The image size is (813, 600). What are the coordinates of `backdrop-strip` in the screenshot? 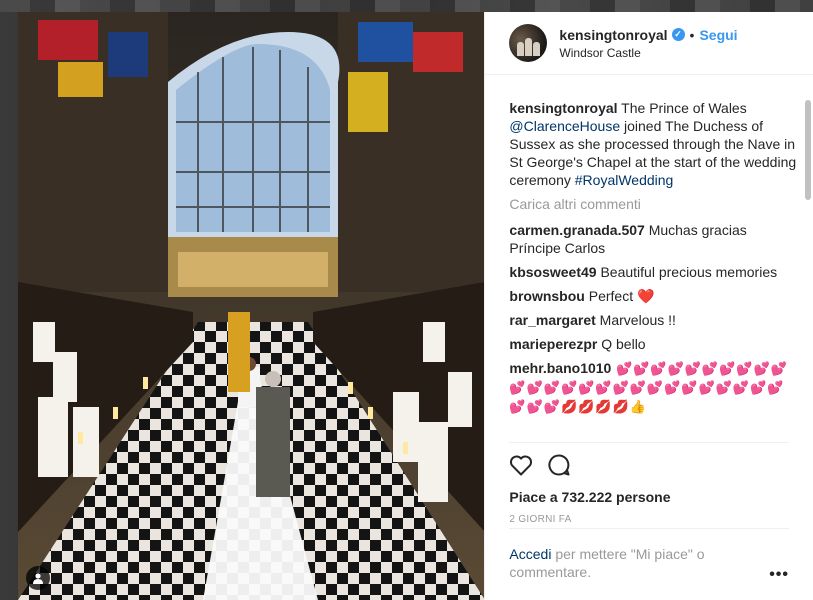 It's located at (406, 6).